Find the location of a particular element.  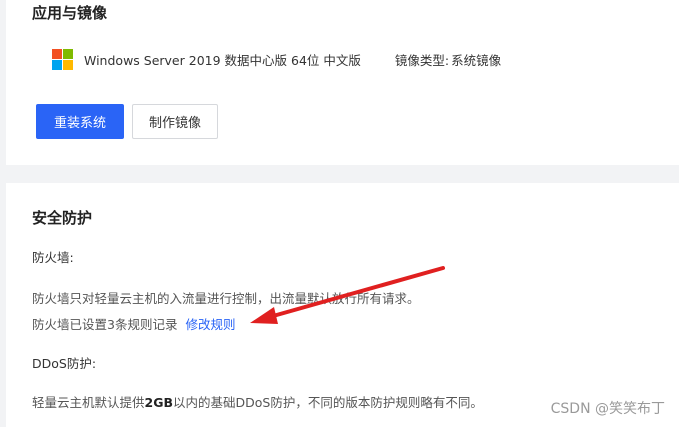

ddos-description-pre: 轻量云主机默认提供 is located at coordinates (88, 402).